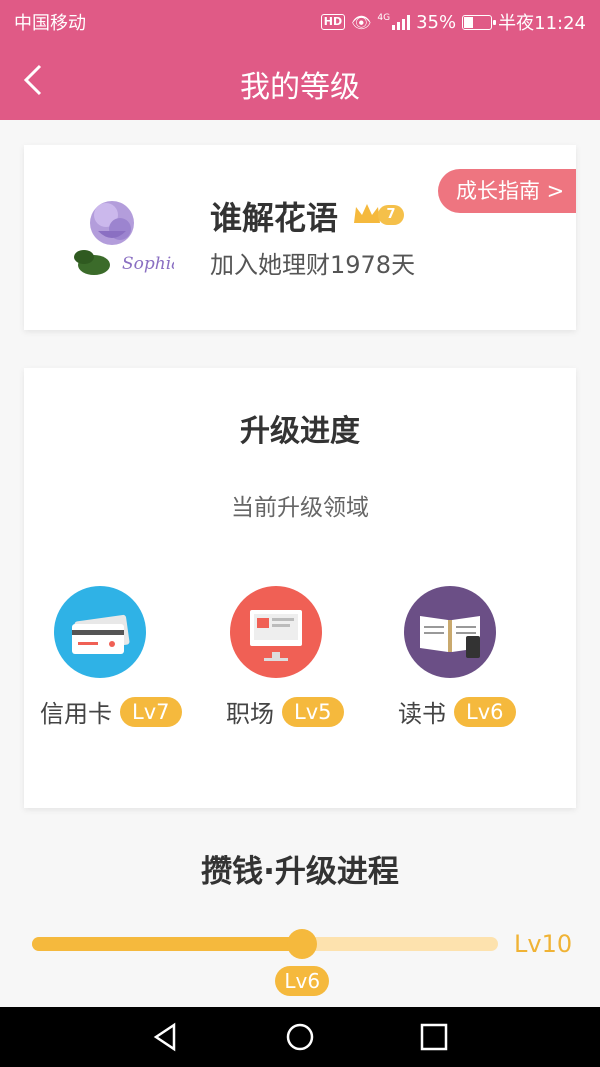  Describe the element at coordinates (100, 632) in the screenshot. I see `credit-card-icon` at that location.